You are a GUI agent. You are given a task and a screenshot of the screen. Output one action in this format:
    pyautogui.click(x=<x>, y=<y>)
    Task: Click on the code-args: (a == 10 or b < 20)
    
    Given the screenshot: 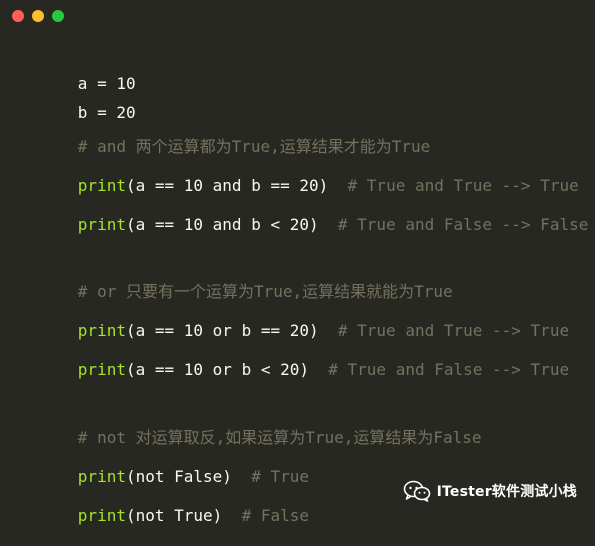 What is the action you would take?
    pyautogui.click(x=217, y=369)
    